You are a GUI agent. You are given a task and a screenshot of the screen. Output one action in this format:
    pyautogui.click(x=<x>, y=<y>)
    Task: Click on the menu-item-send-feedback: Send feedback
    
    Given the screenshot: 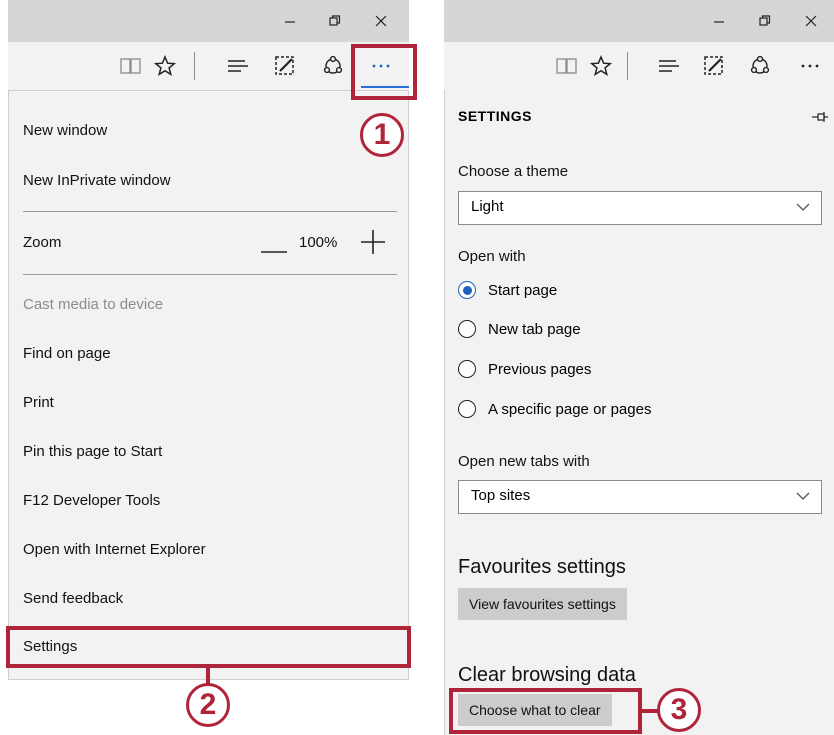 What is the action you would take?
    pyautogui.click(x=73, y=599)
    